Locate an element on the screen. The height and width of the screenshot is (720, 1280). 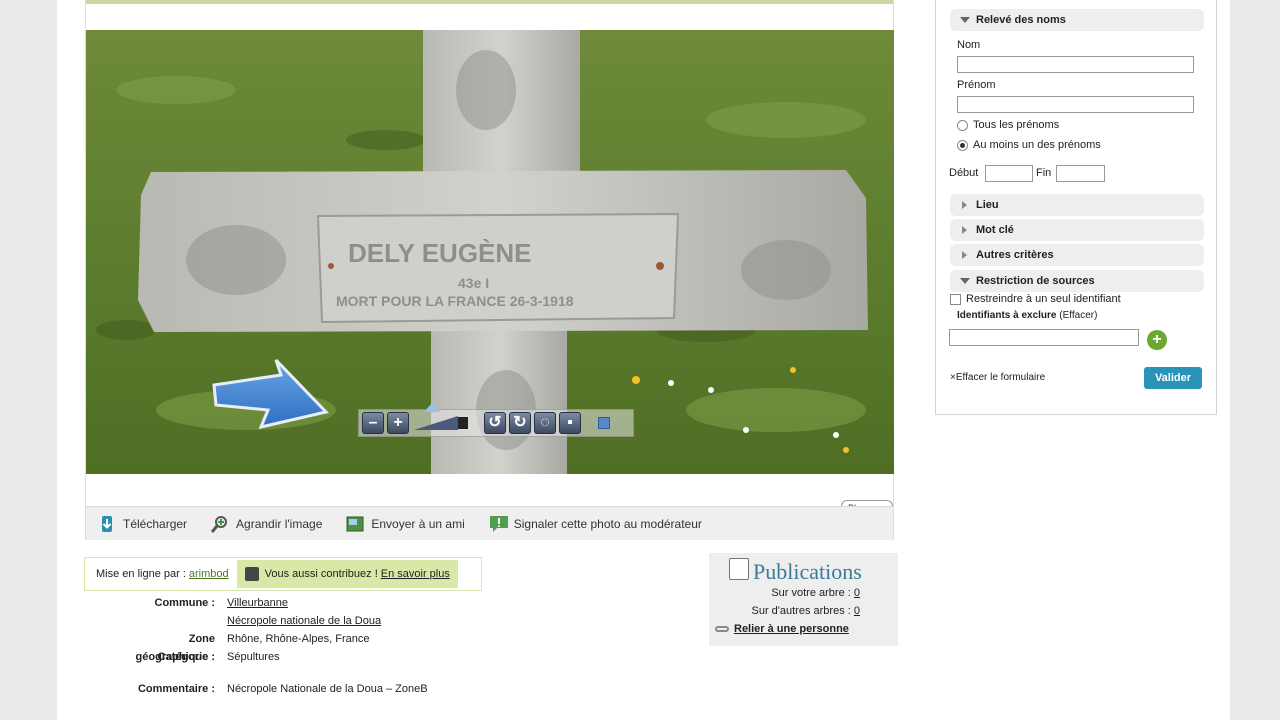
zoom-toolbar: – + ↺ ↻ ◌ ▪ is located at coordinates (496, 420).